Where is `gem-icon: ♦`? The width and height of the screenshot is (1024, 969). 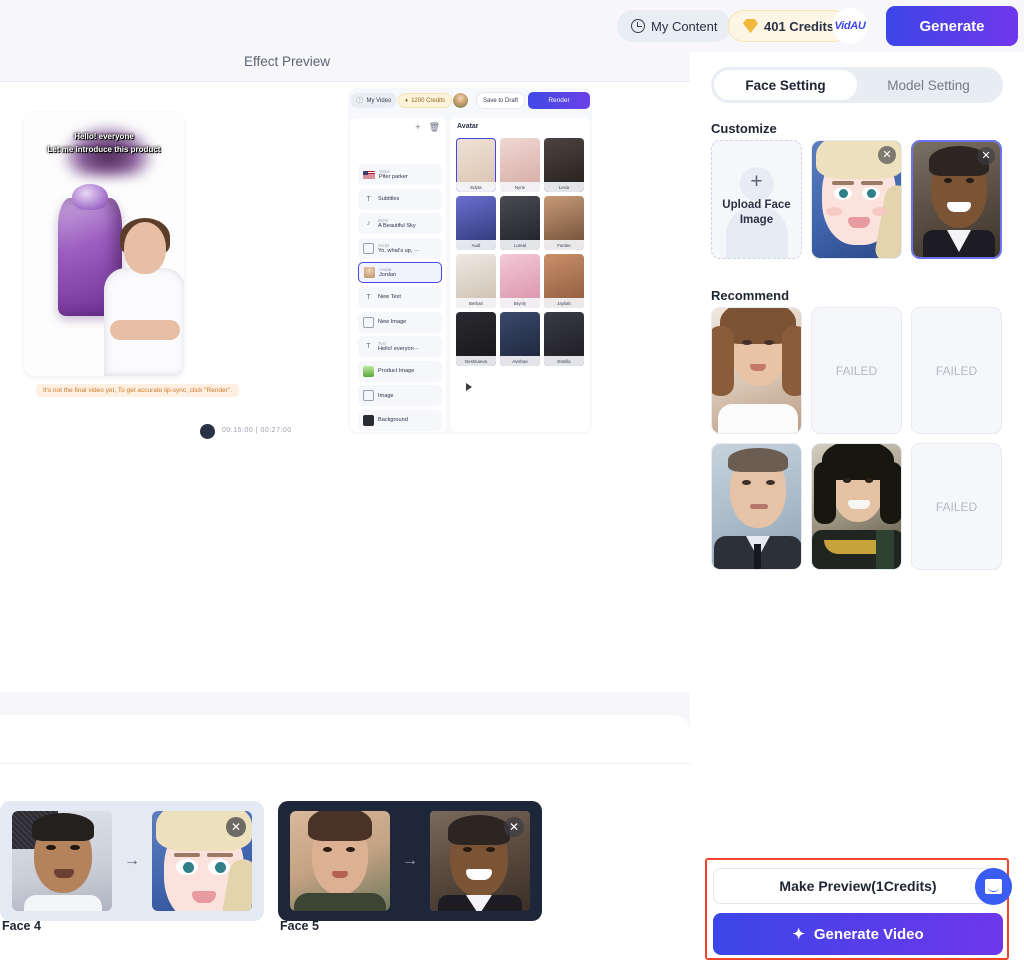 gem-icon: ♦ is located at coordinates (407, 100).